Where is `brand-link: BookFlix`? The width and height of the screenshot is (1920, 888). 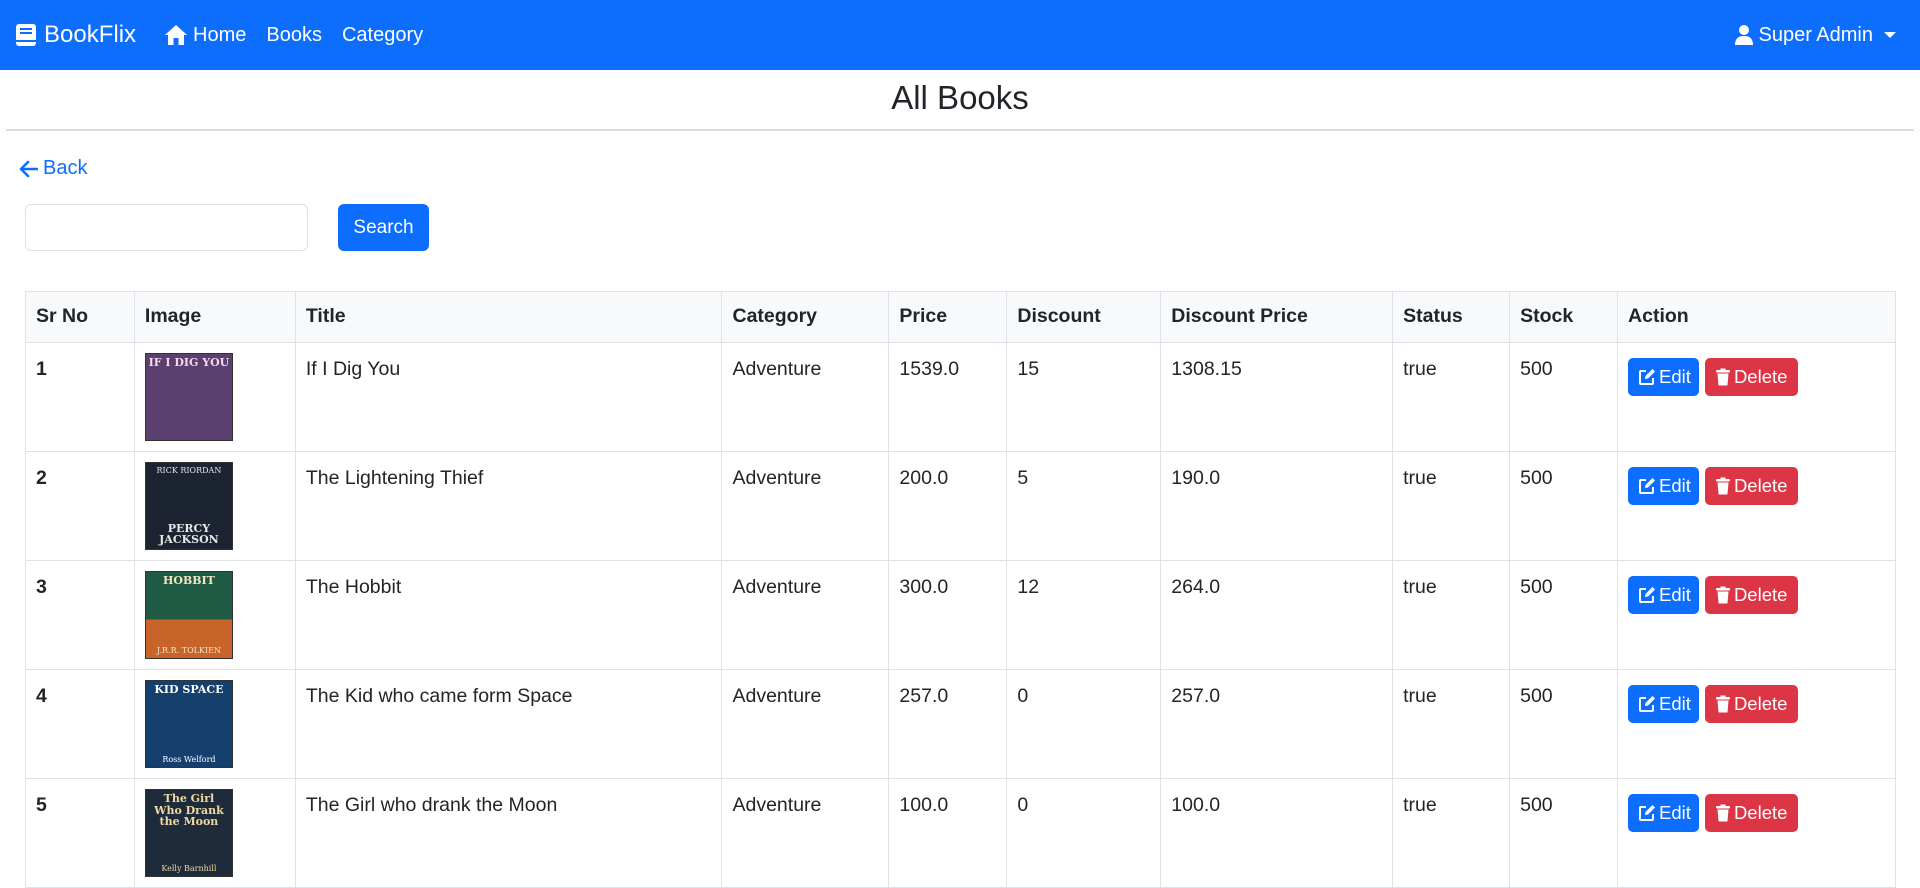 brand-link: BookFlix is located at coordinates (75, 35).